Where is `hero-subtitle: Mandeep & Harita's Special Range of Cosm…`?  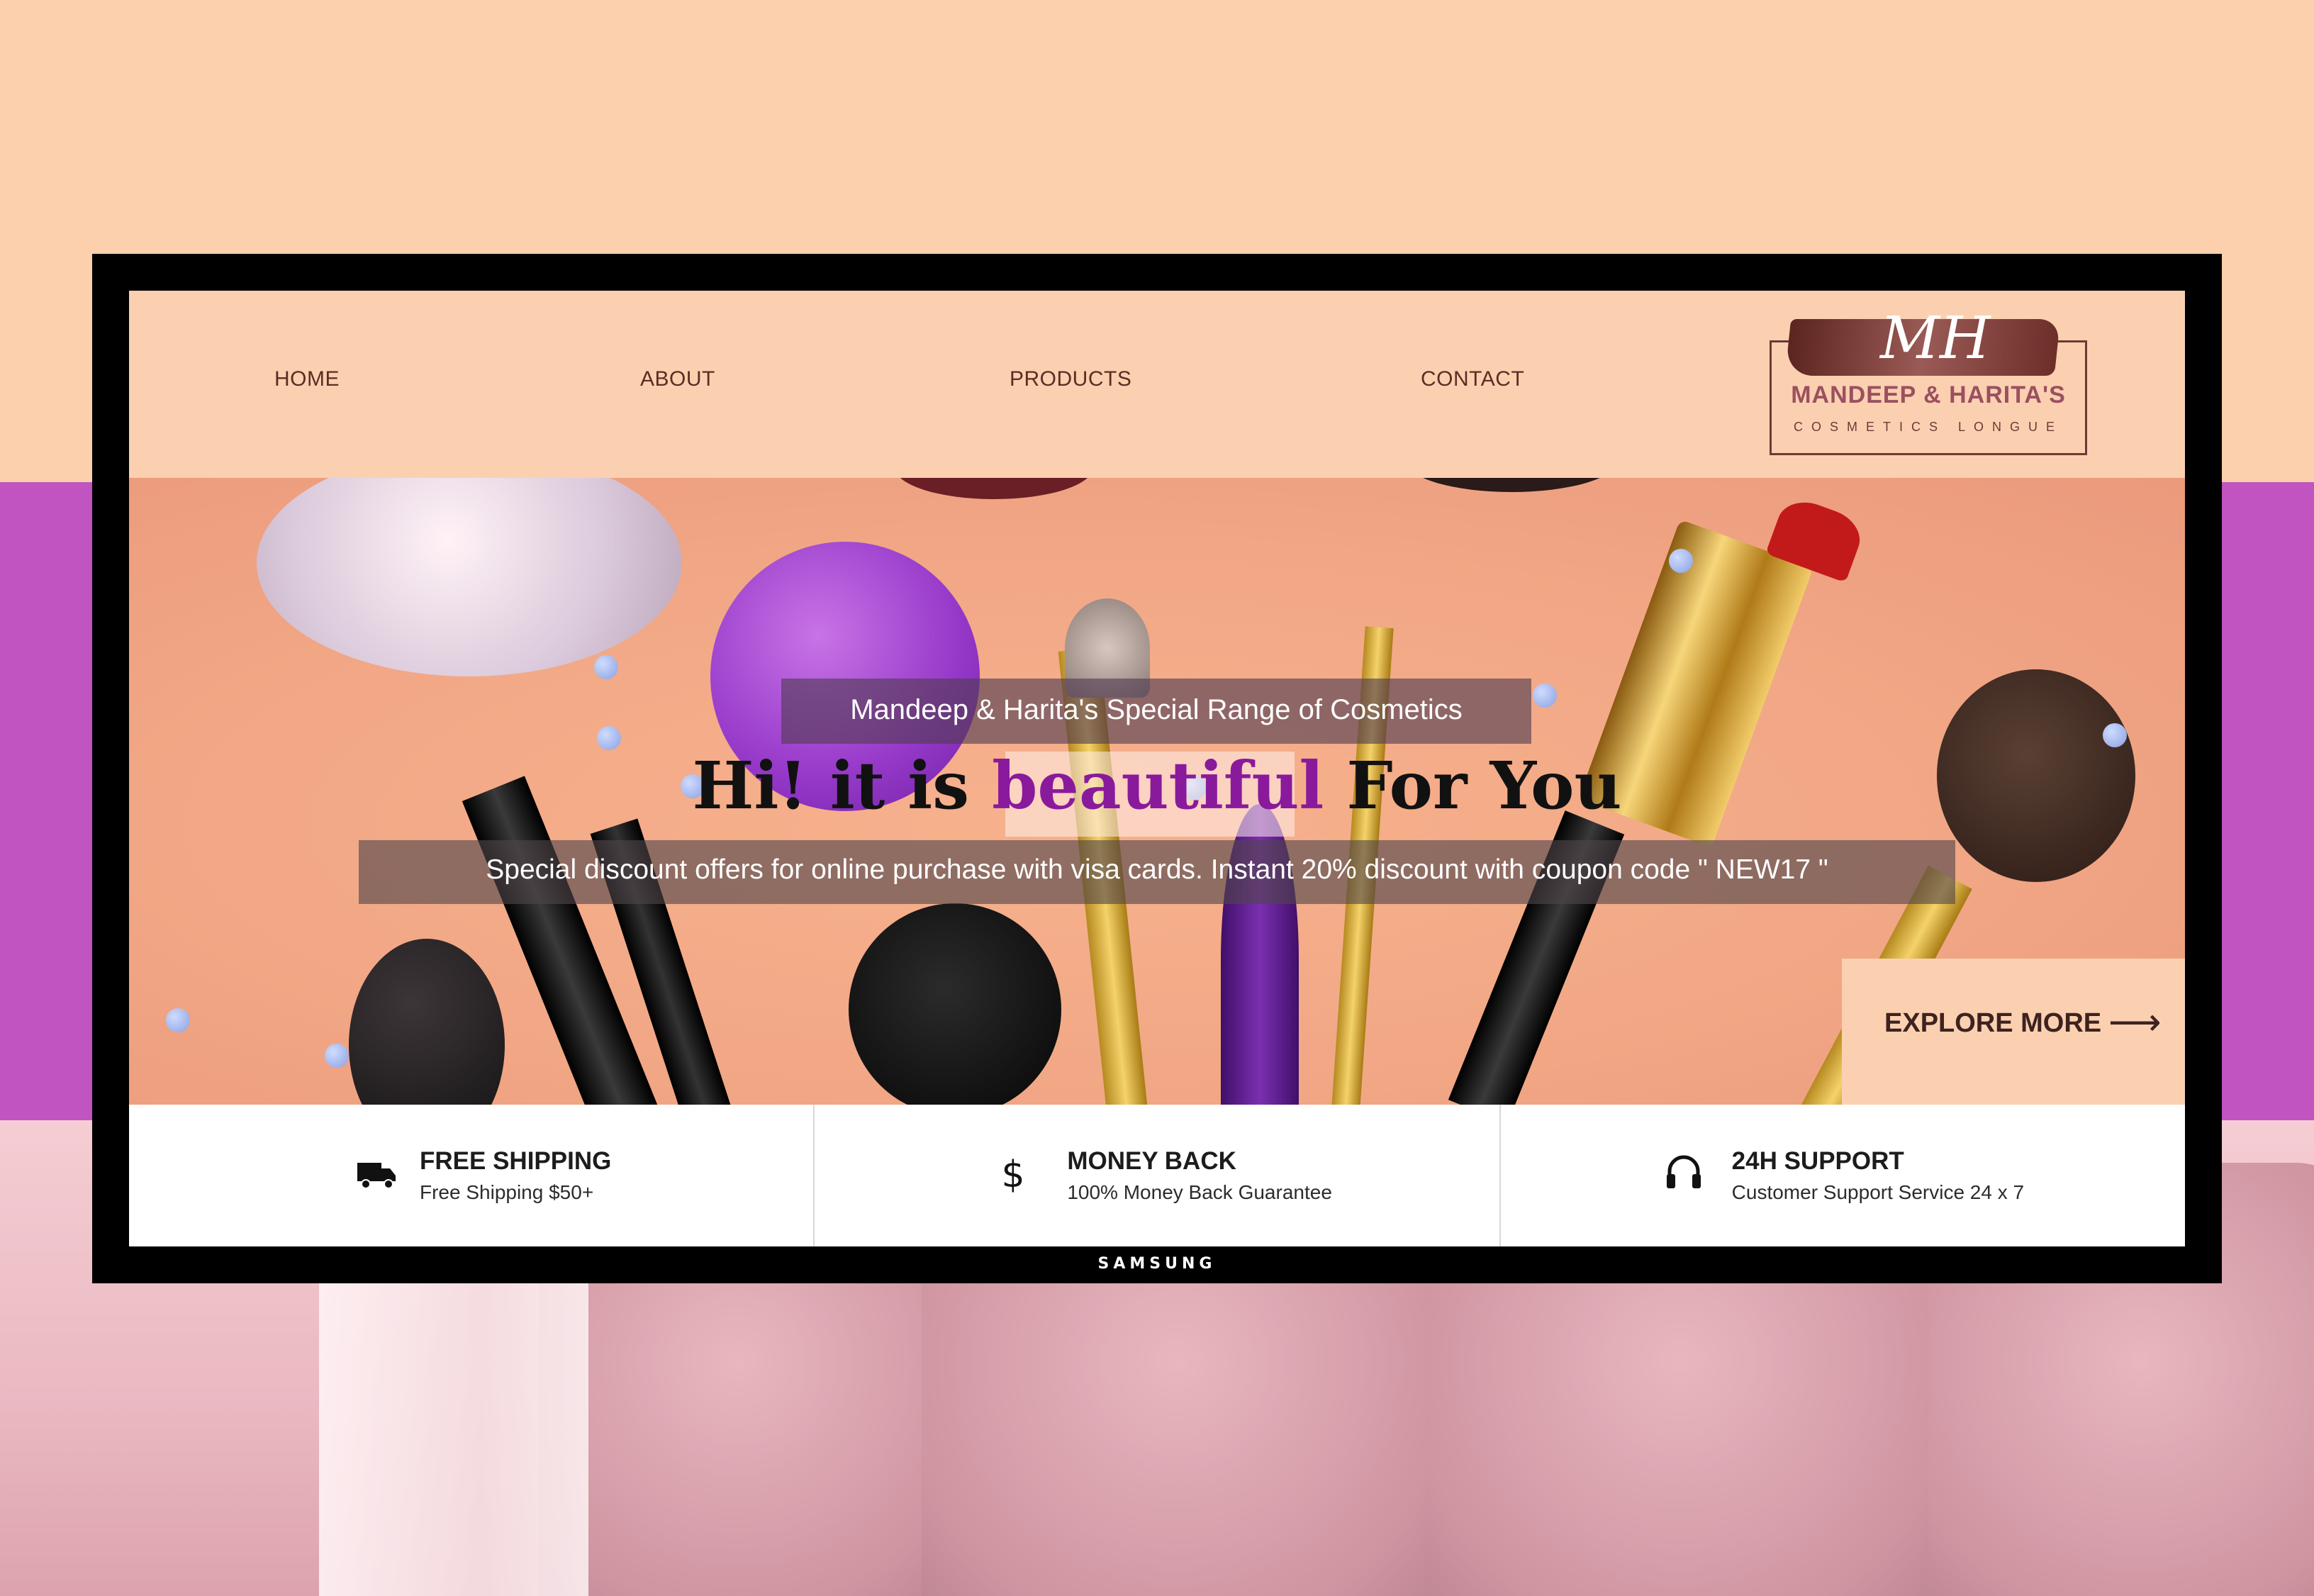 hero-subtitle: Mandeep & Harita's Special Range of Cosm… is located at coordinates (1157, 709).